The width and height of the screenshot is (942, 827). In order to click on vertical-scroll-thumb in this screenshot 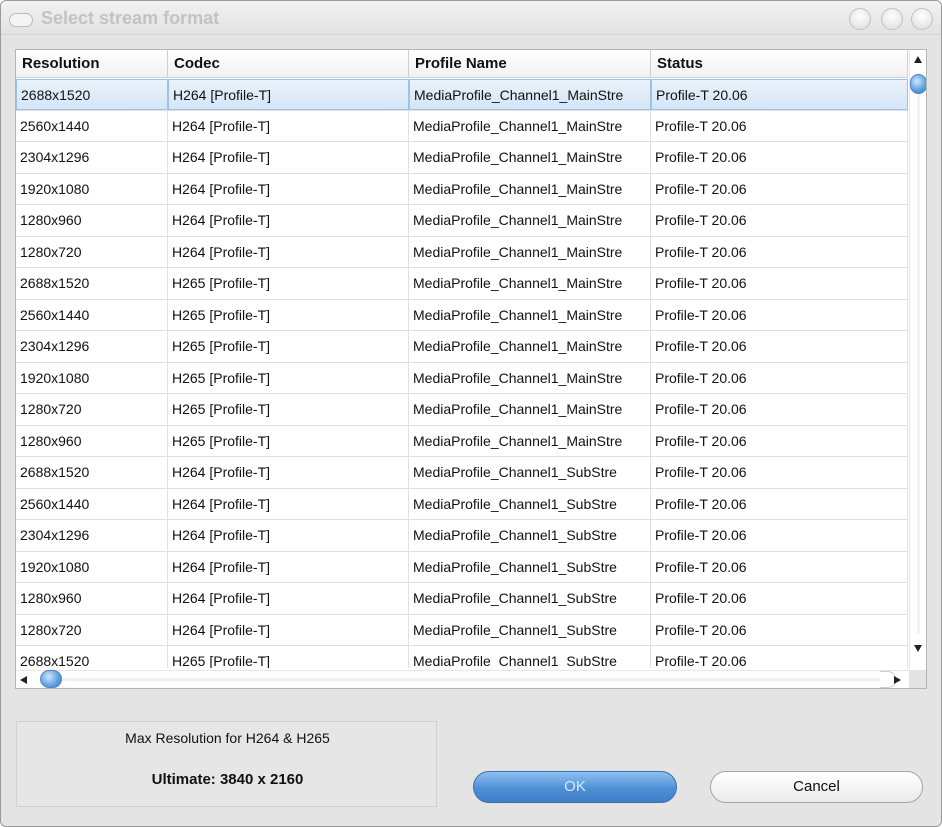, I will do `click(918, 84)`.